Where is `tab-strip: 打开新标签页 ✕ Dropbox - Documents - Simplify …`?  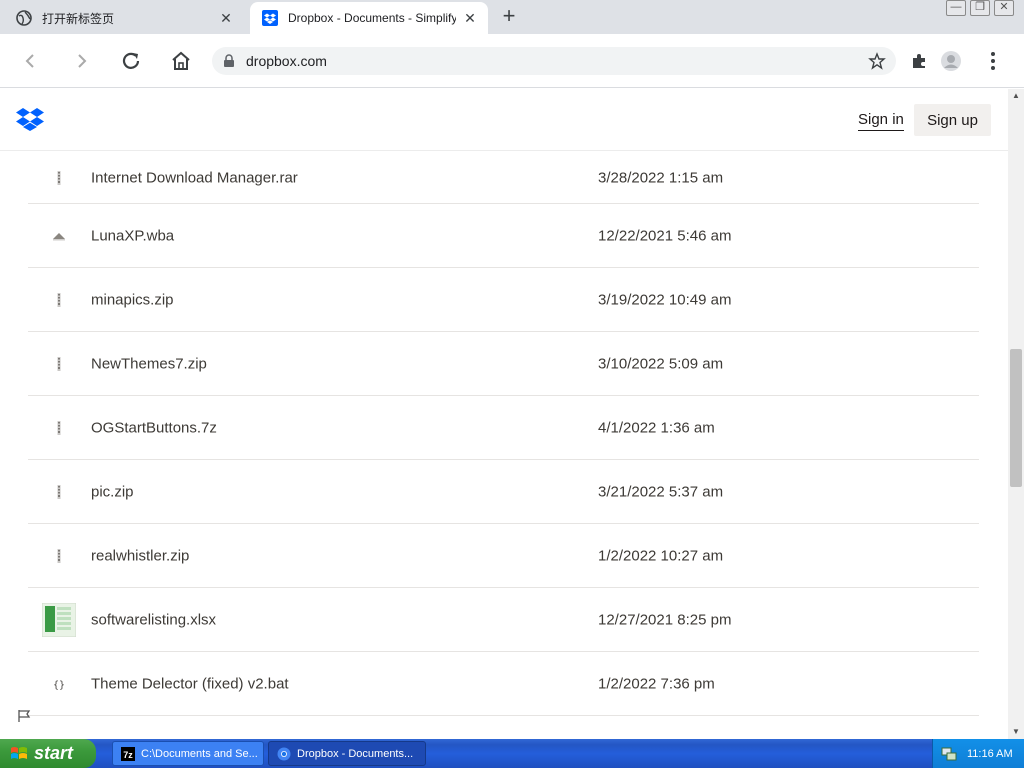
tab-strip: 打开新标签页 ✕ Dropbox - Documents - Simplify … is located at coordinates (512, 17).